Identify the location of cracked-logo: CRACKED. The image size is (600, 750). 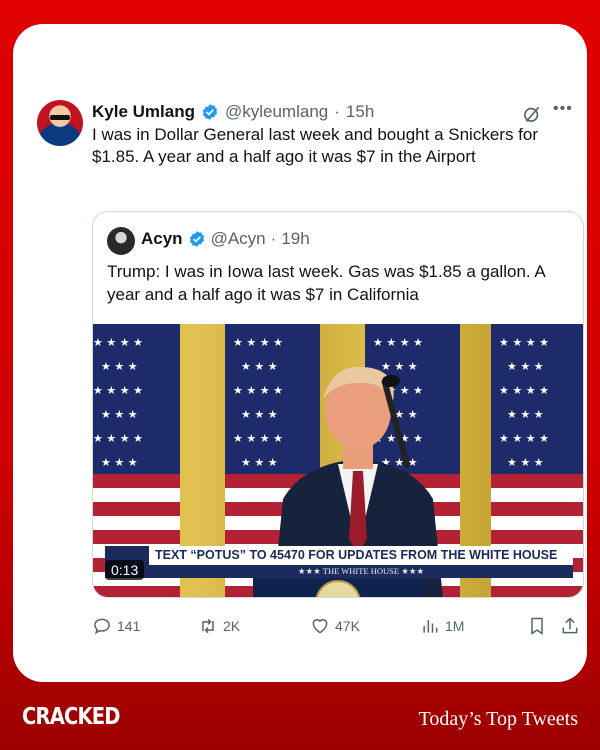
(71, 717).